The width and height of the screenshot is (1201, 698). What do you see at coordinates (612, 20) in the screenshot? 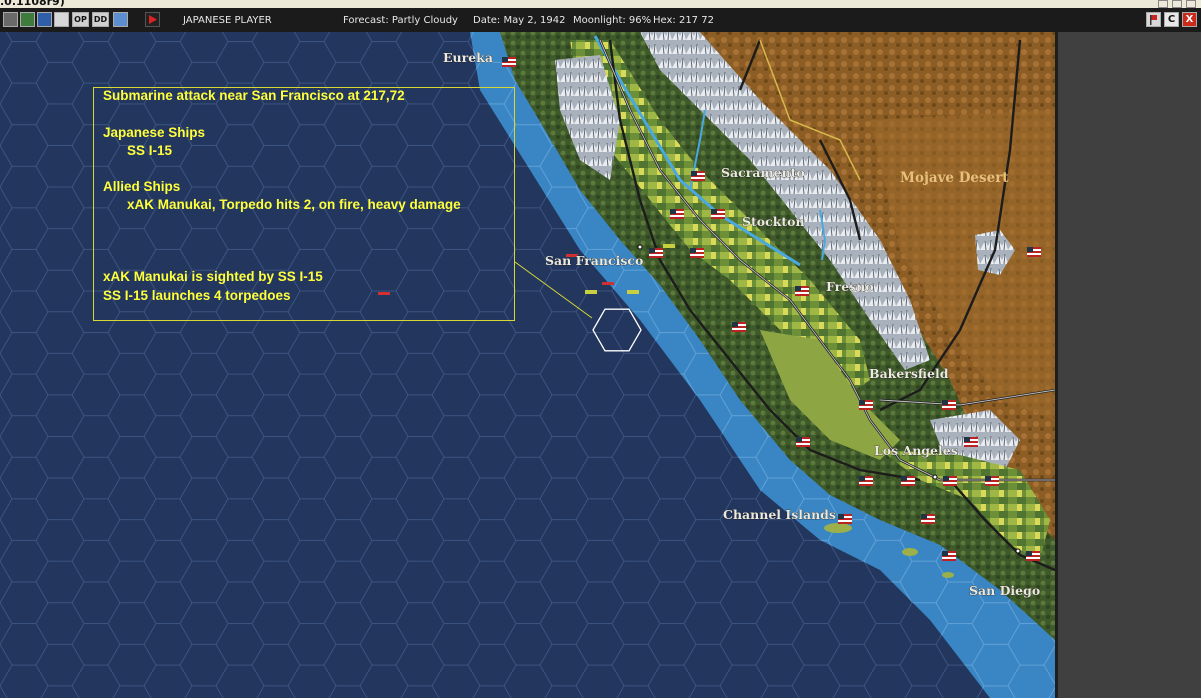
I see `moonlight-label: Moonlight: 96%` at bounding box center [612, 20].